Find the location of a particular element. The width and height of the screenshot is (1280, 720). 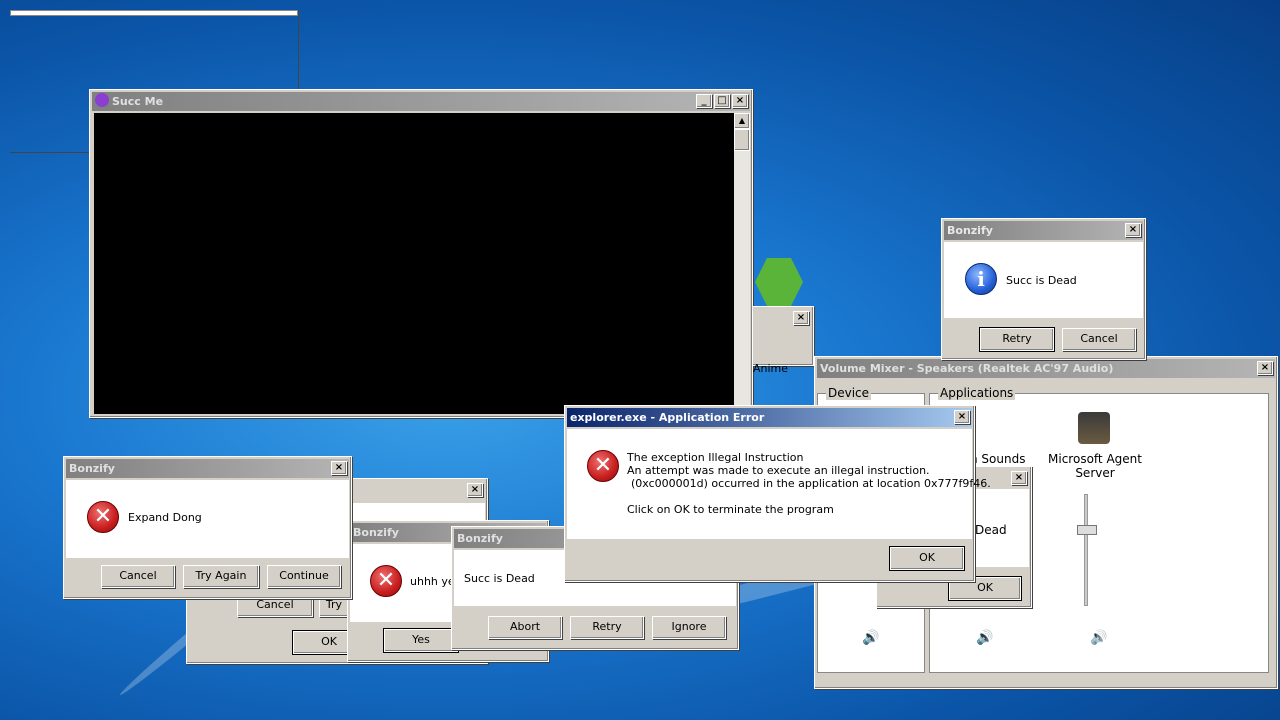

green-hexagon-icon is located at coordinates (779, 282).